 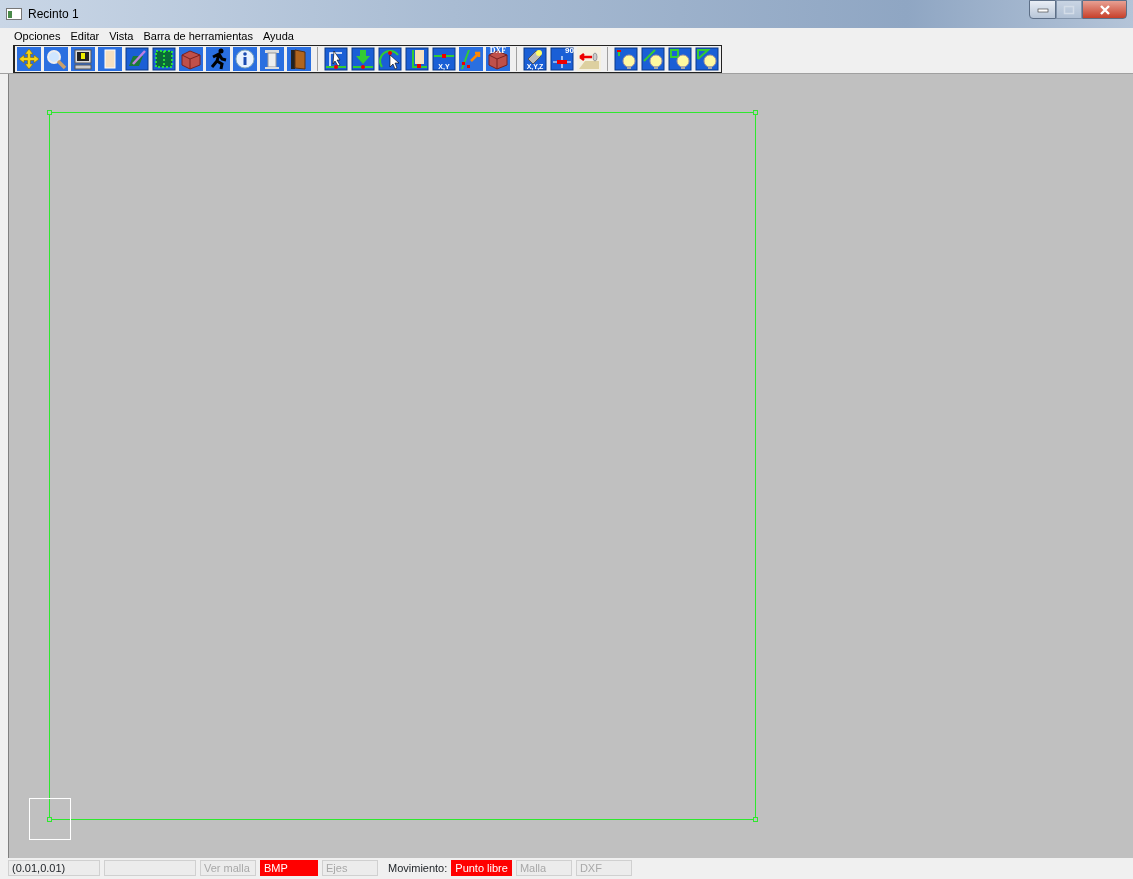 I want to click on brick-icon, so click(x=191, y=58).